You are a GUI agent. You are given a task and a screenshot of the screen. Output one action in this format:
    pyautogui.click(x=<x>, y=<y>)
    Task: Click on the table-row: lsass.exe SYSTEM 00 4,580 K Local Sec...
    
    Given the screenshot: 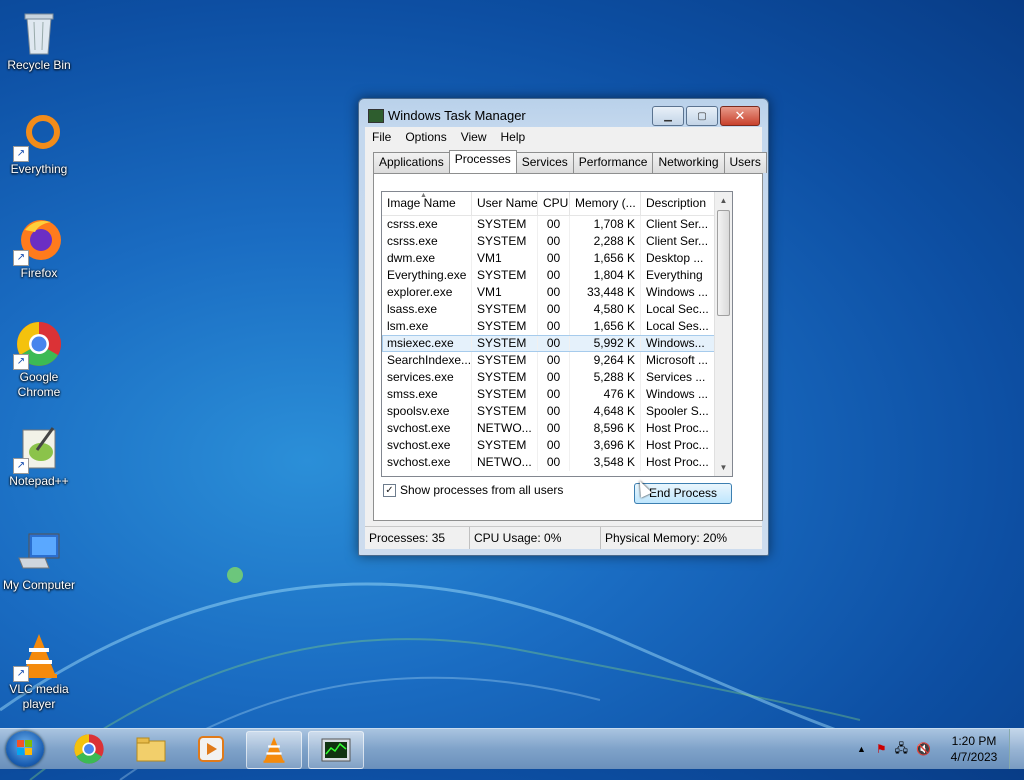 What is the action you would take?
    pyautogui.click(x=557, y=309)
    